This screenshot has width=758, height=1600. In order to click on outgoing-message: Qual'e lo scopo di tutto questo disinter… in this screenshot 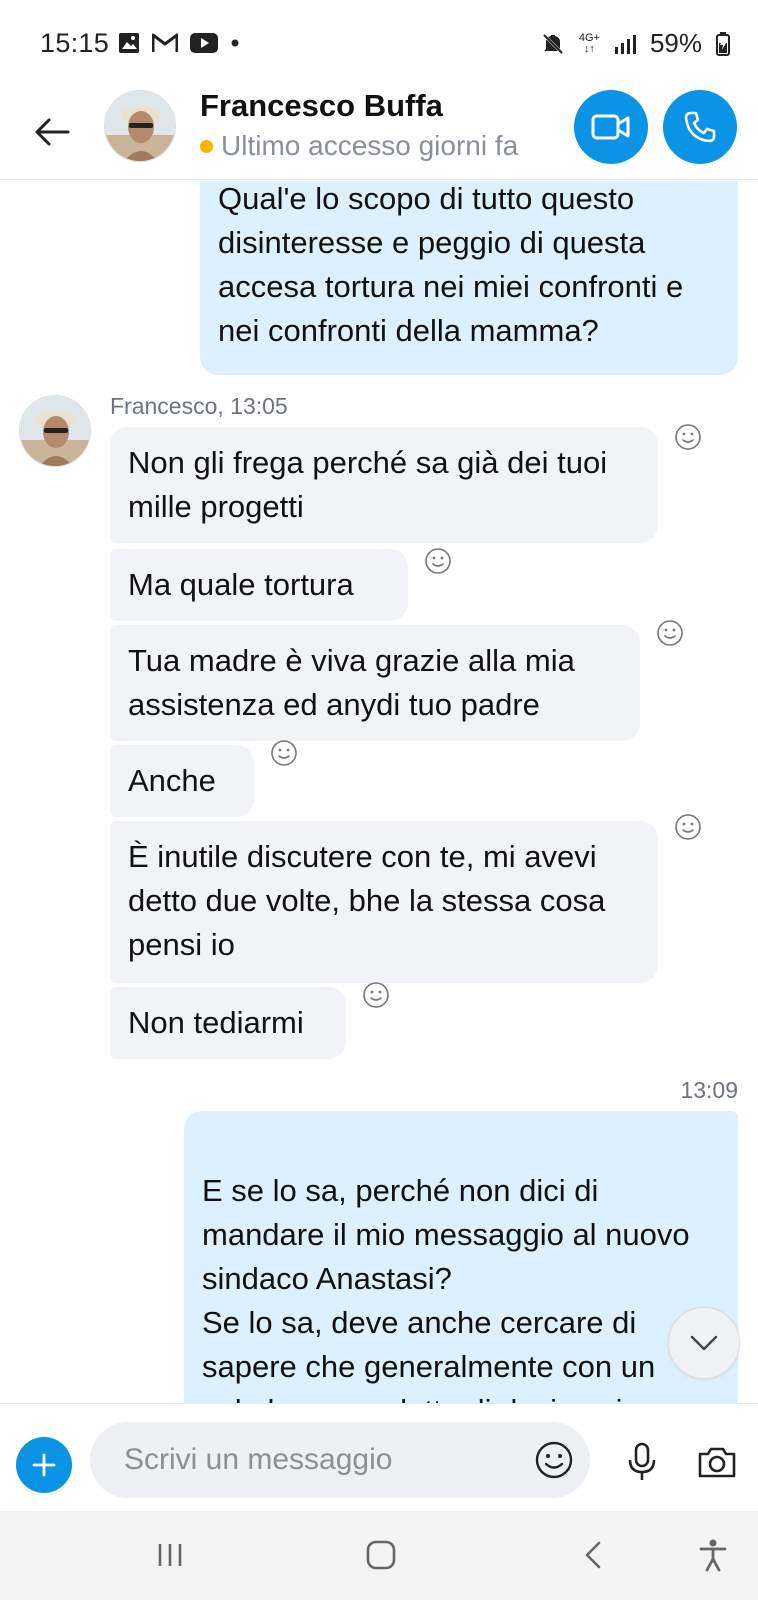, I will do `click(469, 278)`.